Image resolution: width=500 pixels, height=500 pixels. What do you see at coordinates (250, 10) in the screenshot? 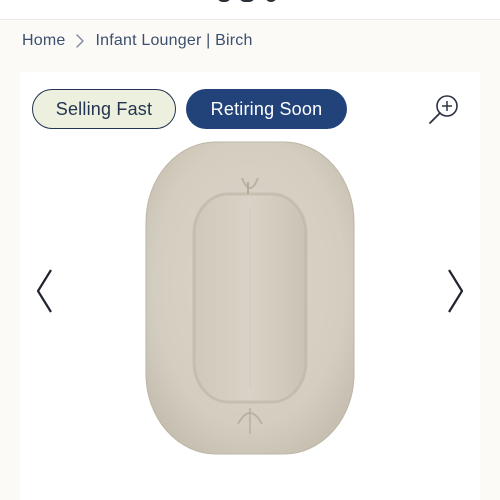
I see `site-header` at bounding box center [250, 10].